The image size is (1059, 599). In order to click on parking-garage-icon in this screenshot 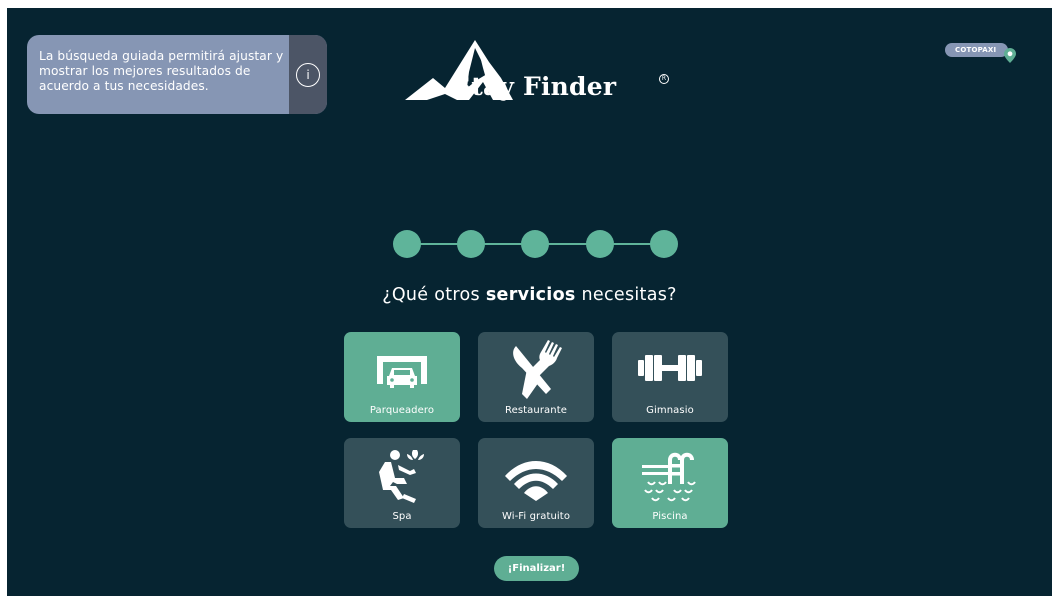, I will do `click(402, 372)`.